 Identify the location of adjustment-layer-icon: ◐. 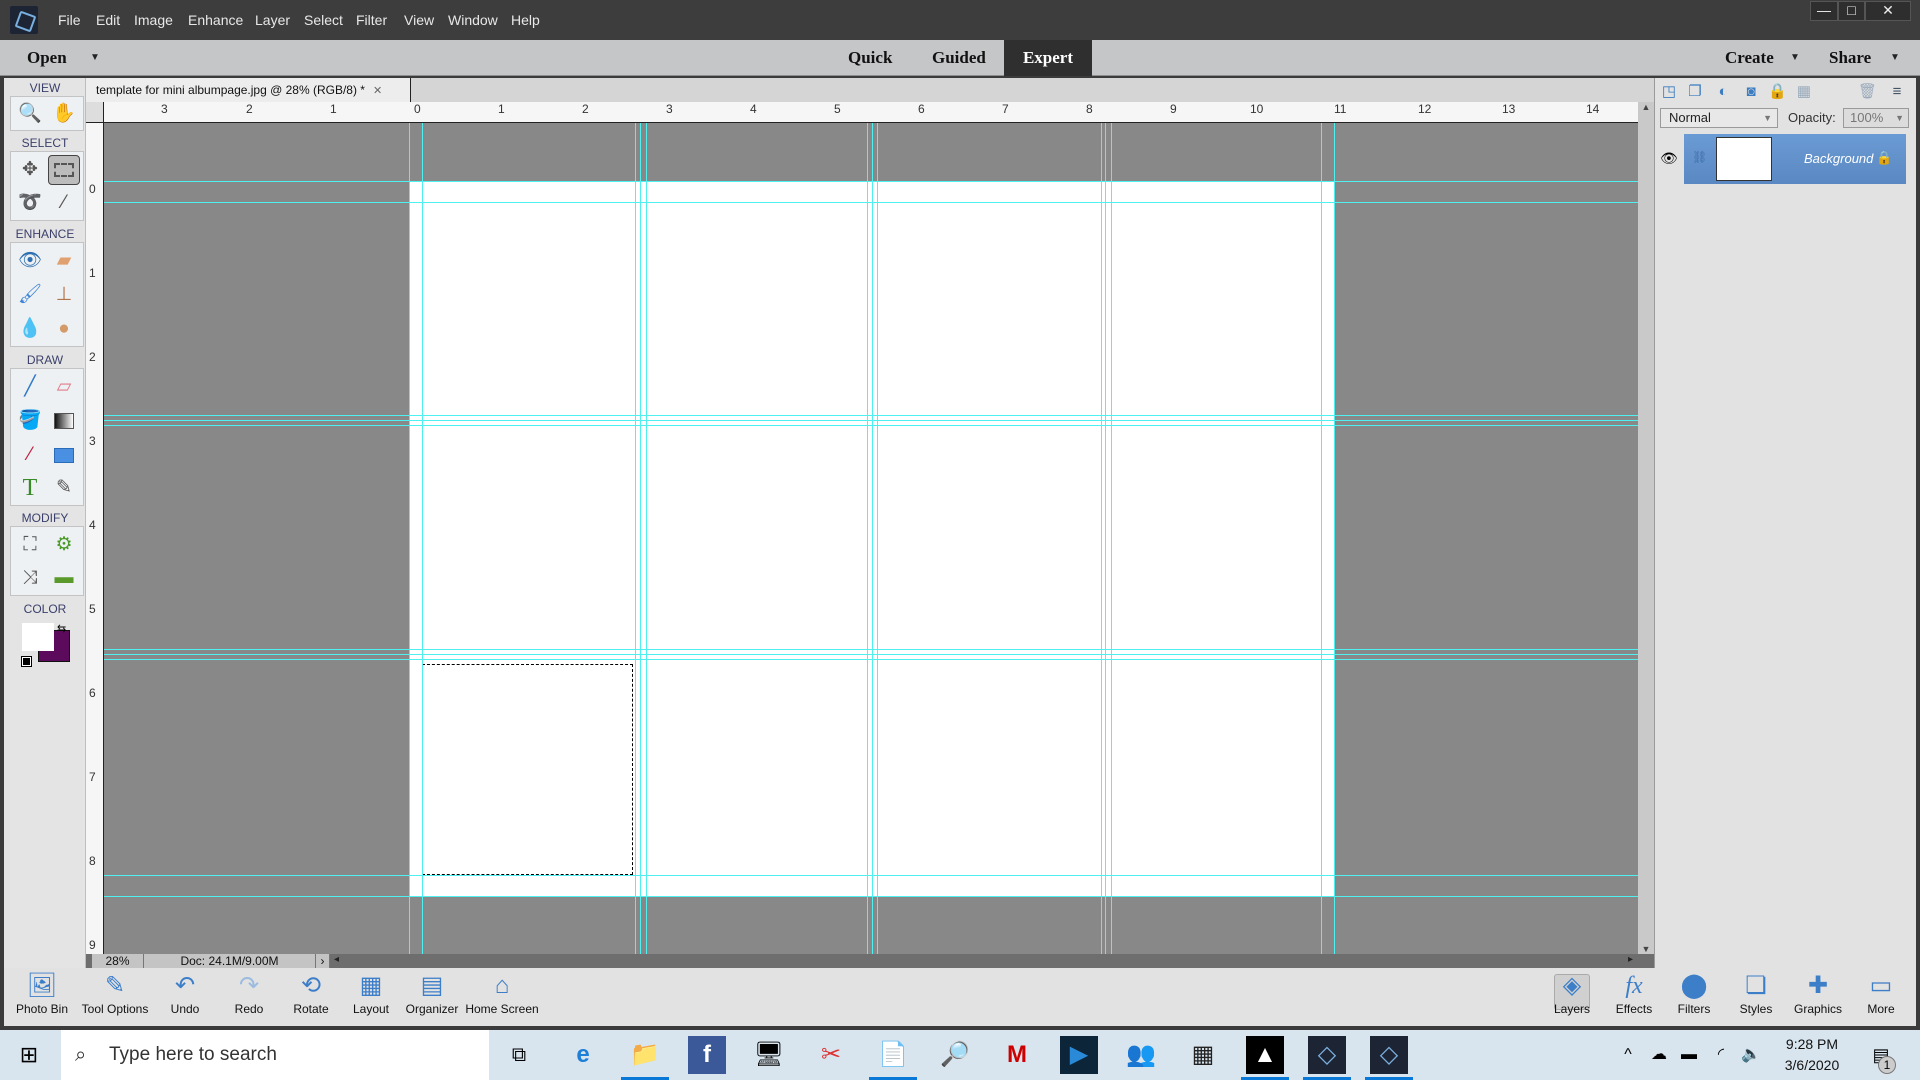
(1723, 92).